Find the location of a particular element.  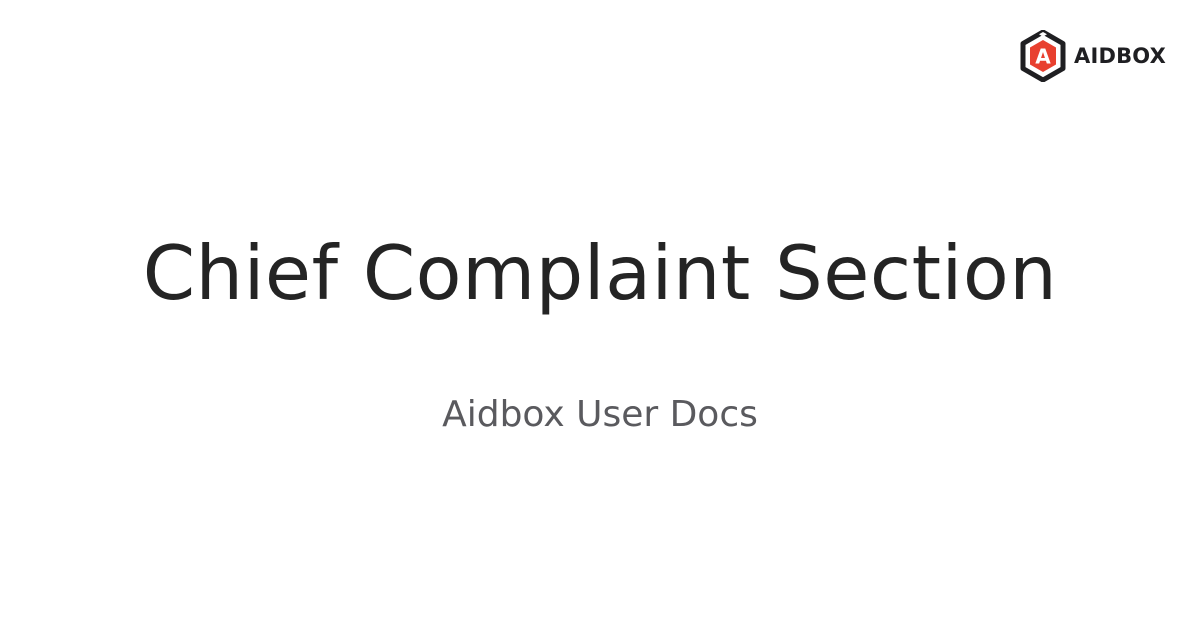

logo-letter: A is located at coordinates (1043, 57).